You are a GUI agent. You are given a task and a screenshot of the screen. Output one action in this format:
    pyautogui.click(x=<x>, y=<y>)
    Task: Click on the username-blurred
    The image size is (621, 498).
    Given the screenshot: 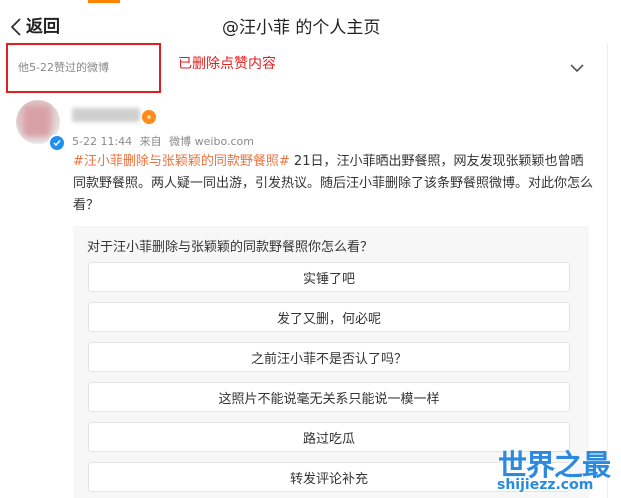 What is the action you would take?
    pyautogui.click(x=106, y=115)
    